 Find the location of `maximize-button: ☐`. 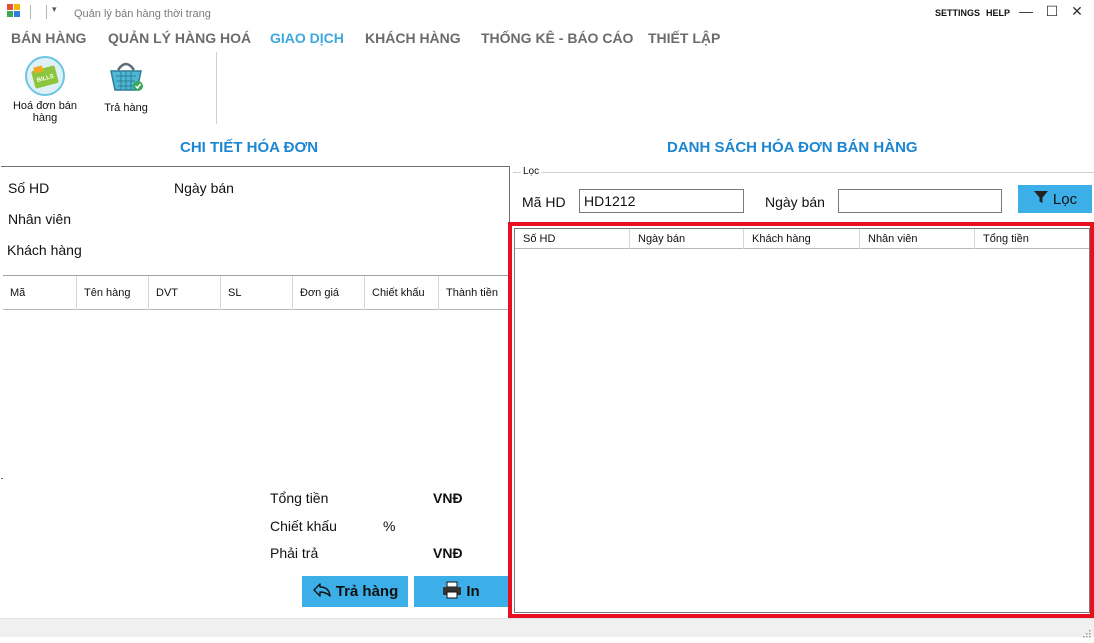

maximize-button: ☐ is located at coordinates (1052, 12).